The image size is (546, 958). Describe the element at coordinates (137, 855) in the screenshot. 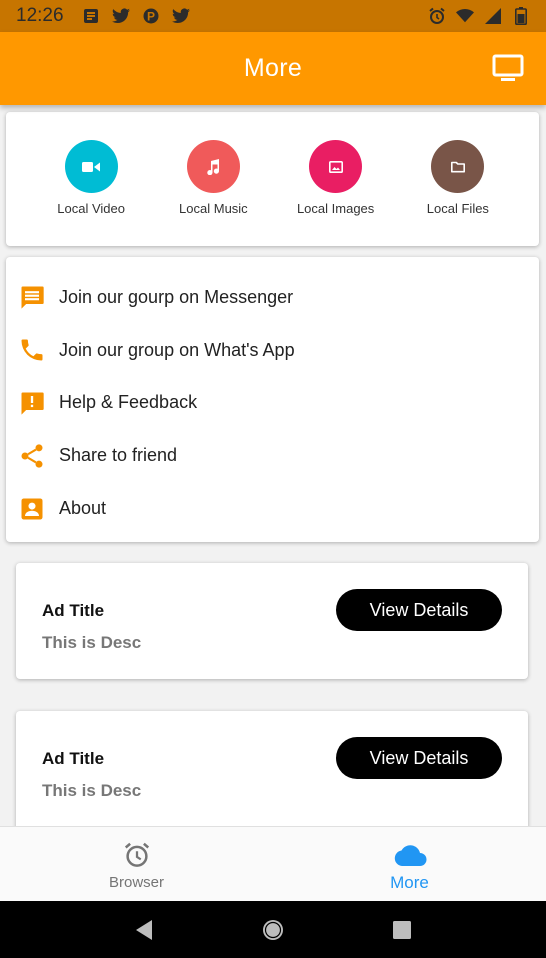

I see `alarm-clock-icon` at that location.